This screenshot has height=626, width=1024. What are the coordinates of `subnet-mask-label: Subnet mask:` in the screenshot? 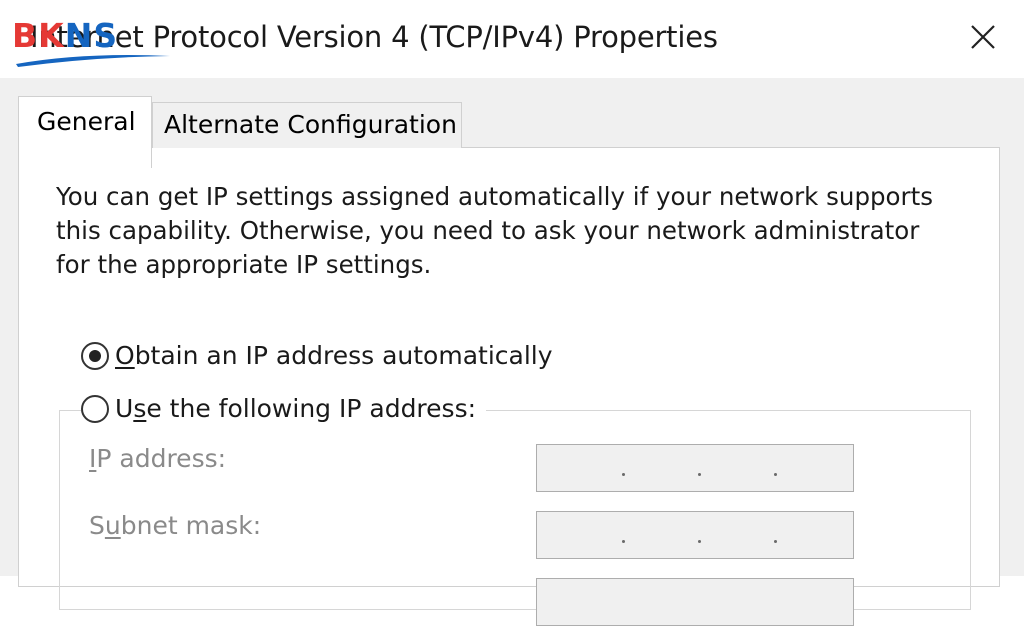 It's located at (175, 525).